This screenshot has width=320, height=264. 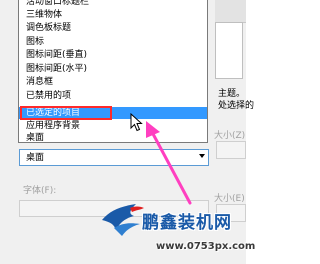 I want to click on preview-panel, so click(x=229, y=50).